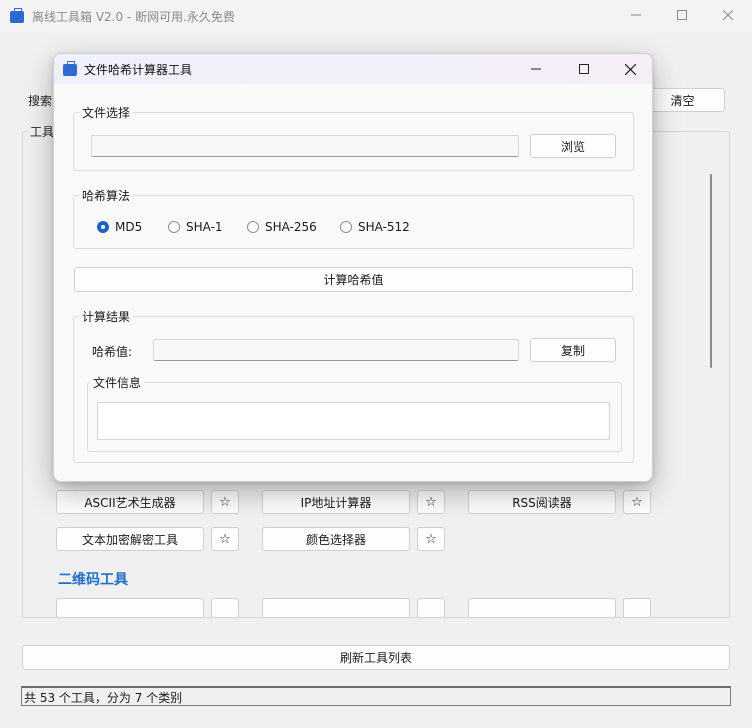 The width and height of the screenshot is (752, 728). Describe the element at coordinates (130, 539) in the screenshot. I see `tool-button-text-encrypt: 文本加密解密工具` at that location.